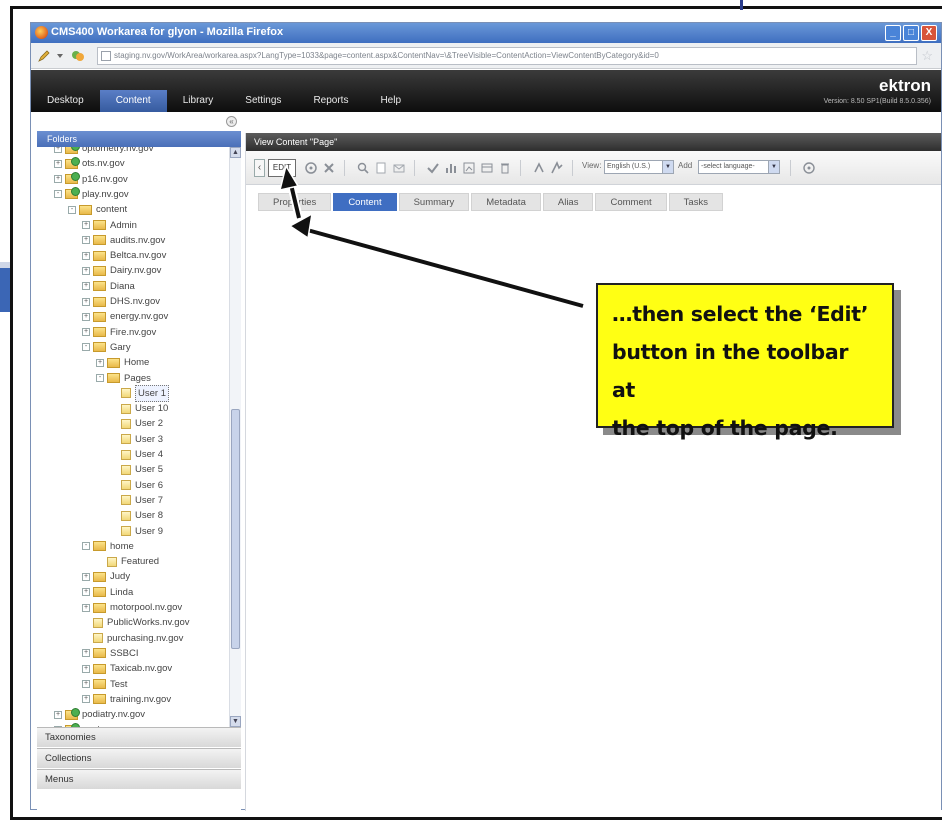  What do you see at coordinates (121, 301) in the screenshot?
I see `tree-node: + DHS.nv.gov` at bounding box center [121, 301].